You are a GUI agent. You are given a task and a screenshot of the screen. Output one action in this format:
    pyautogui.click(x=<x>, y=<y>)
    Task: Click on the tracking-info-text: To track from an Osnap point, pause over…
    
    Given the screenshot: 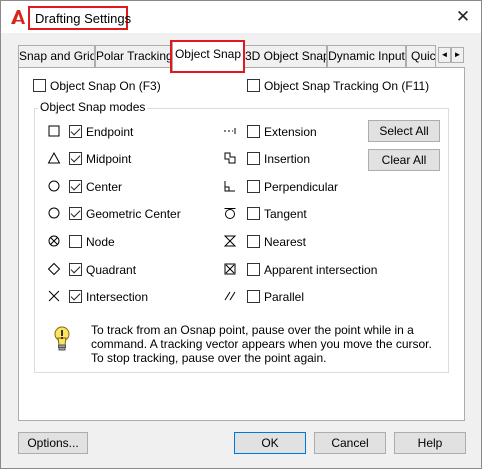 What is the action you would take?
    pyautogui.click(x=261, y=344)
    